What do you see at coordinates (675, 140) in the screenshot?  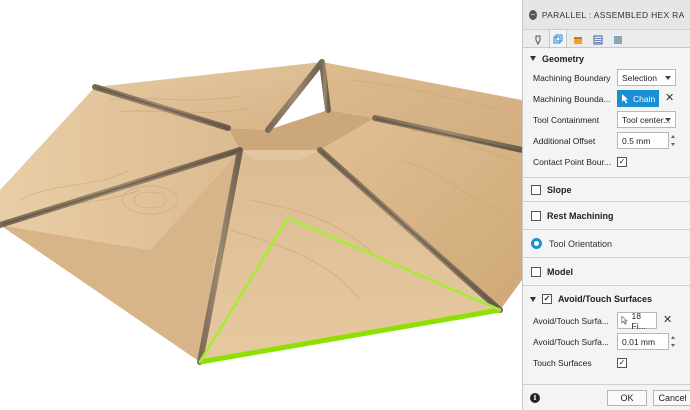 I see `offset-spinner` at bounding box center [675, 140].